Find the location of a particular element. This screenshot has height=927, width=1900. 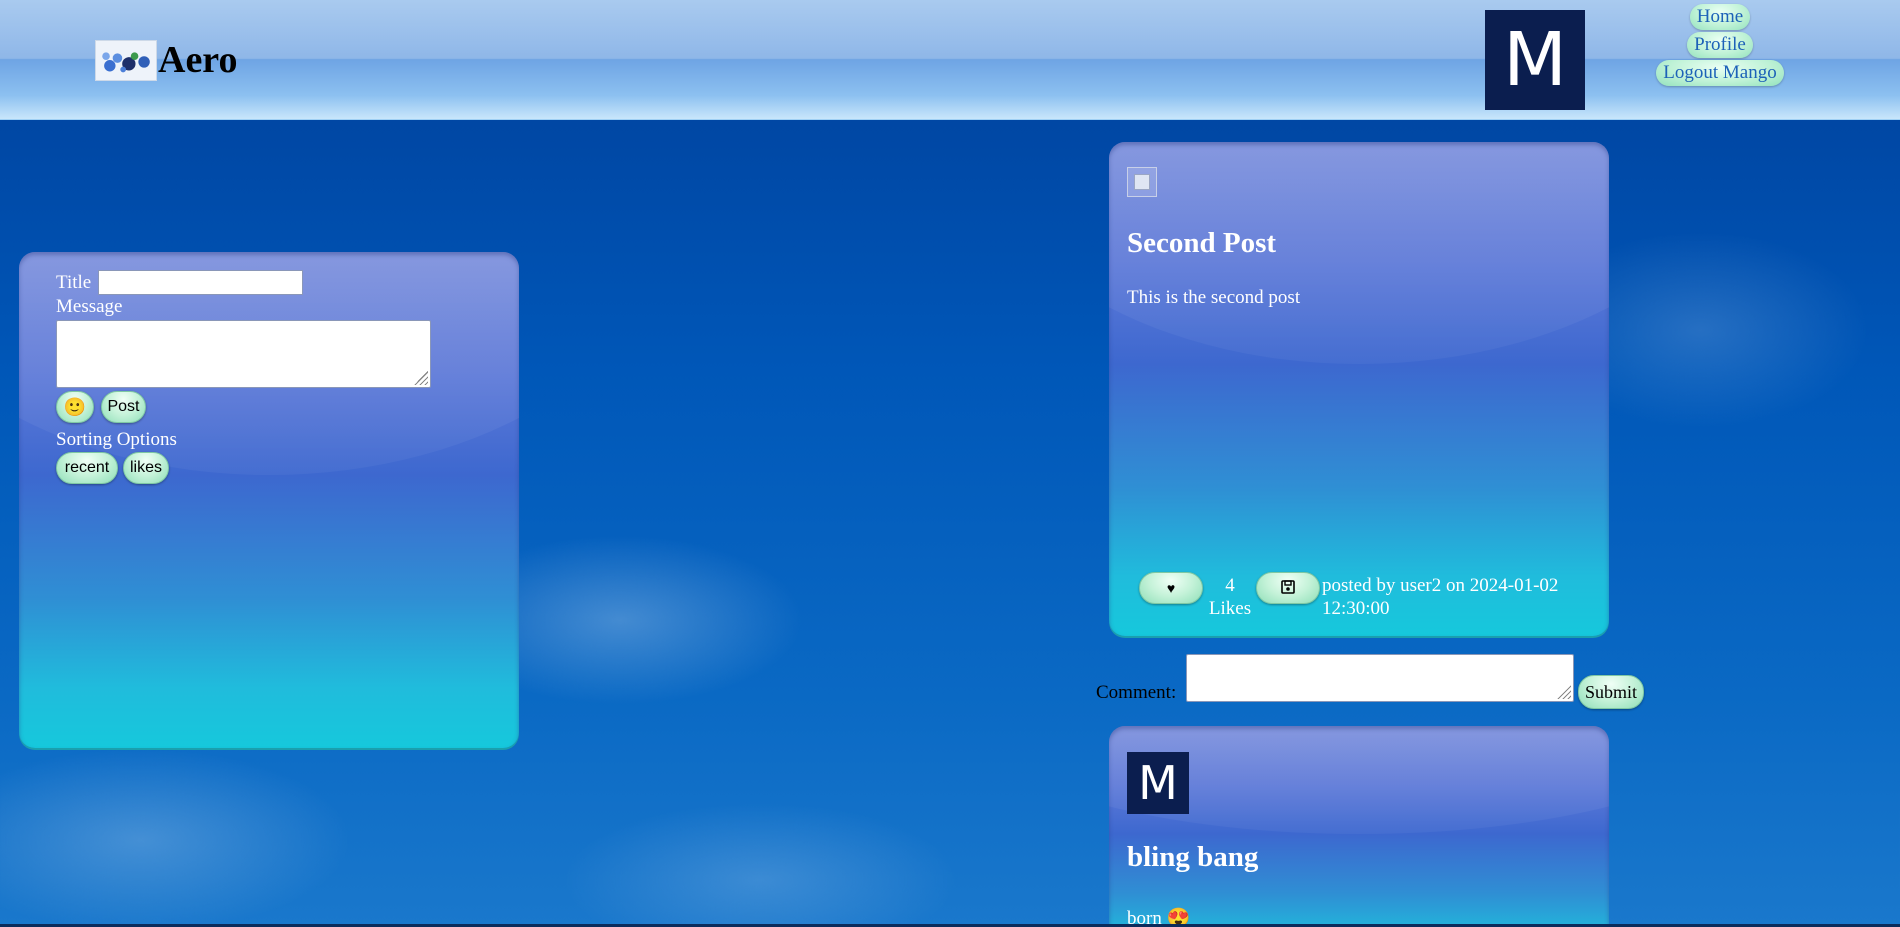

floppy-disk-icon is located at coordinates (1288, 587).